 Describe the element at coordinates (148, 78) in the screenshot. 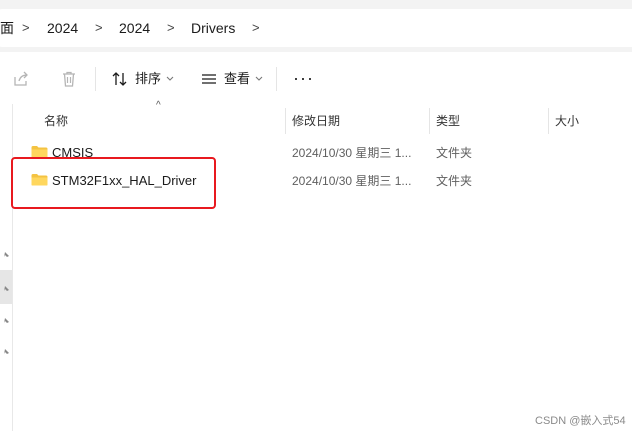

I see `sort-button-label: 排序` at that location.